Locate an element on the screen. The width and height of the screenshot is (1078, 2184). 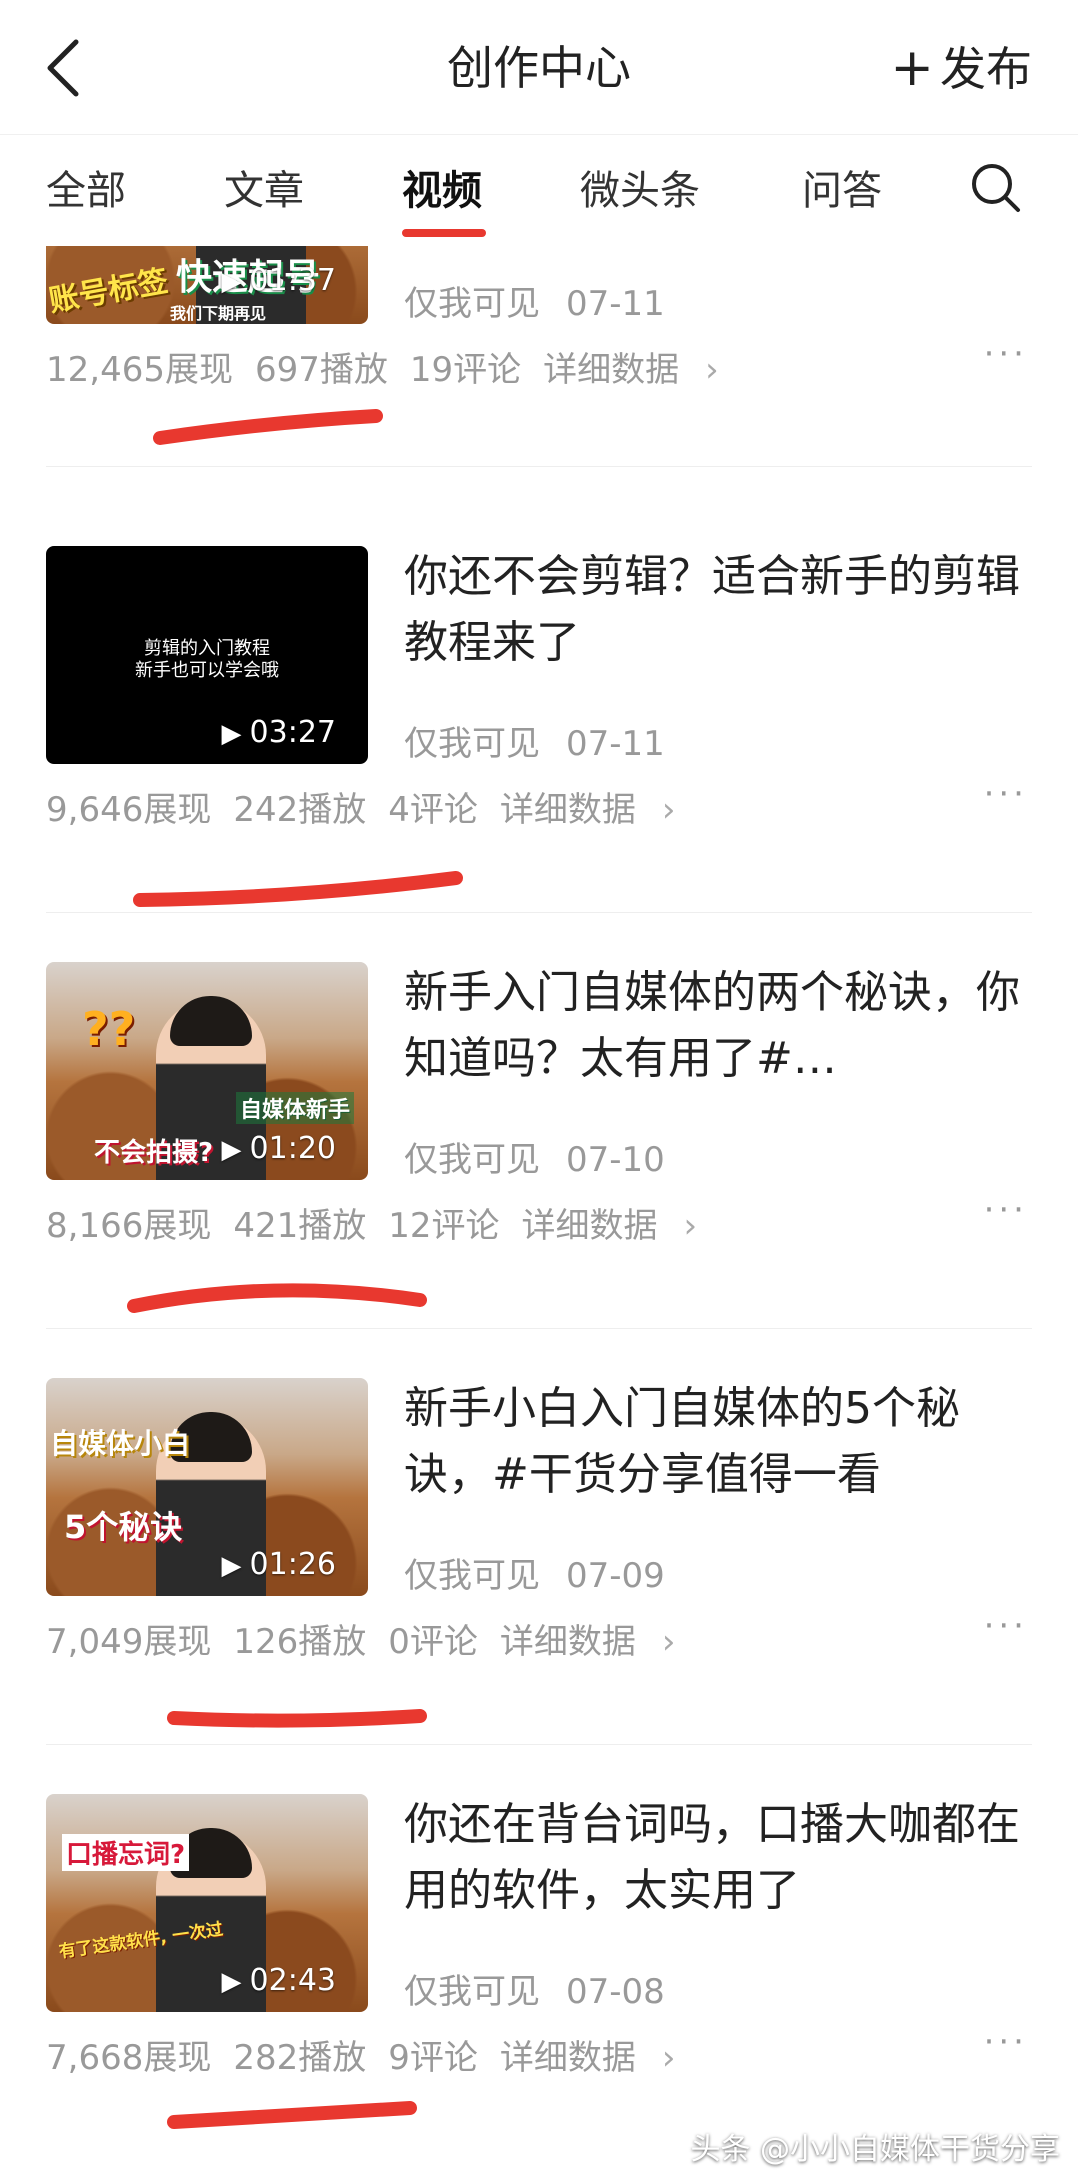
tab-qa: 问答 is located at coordinates (842, 191).